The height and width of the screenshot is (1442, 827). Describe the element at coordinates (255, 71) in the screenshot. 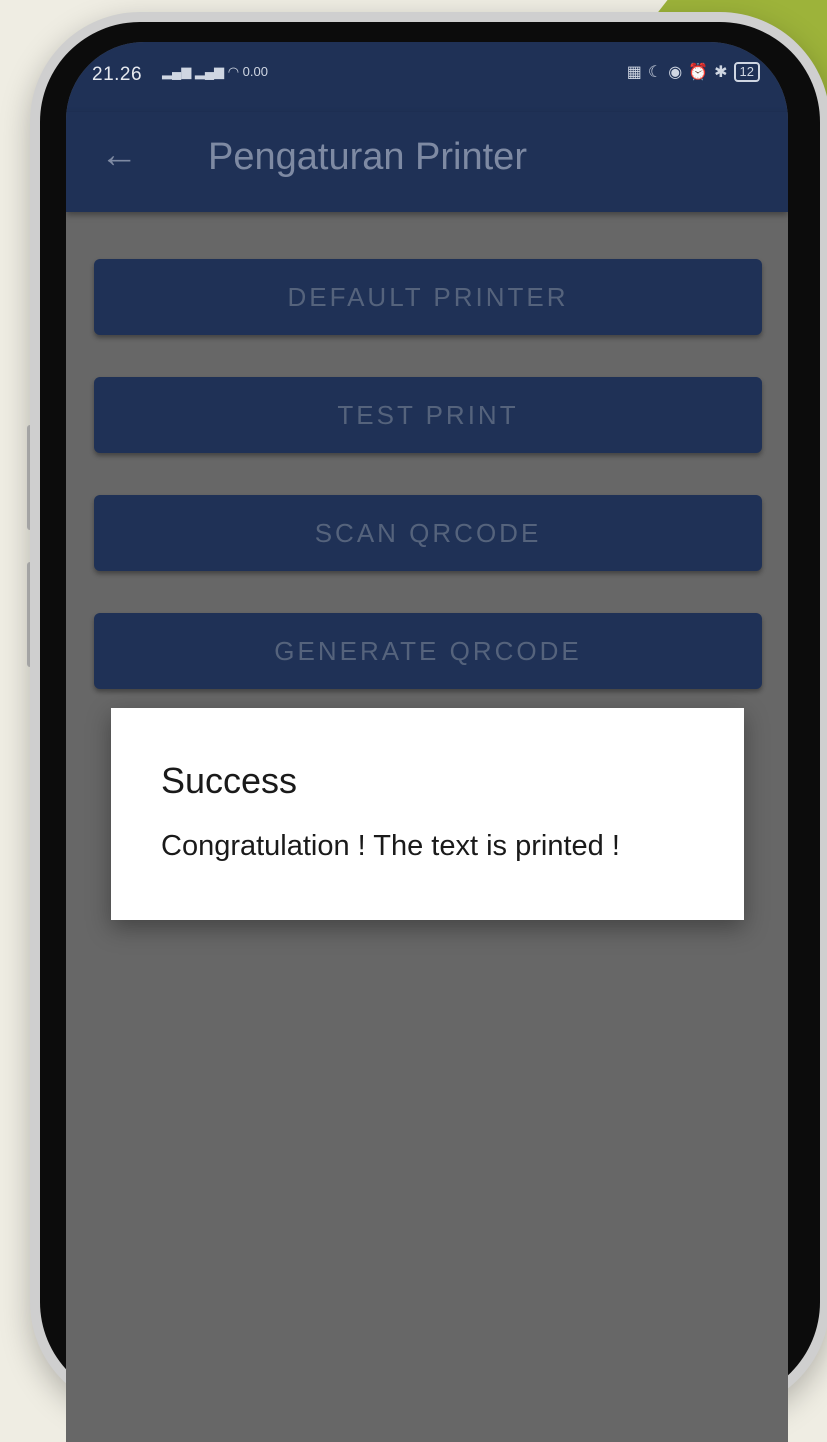

I see `data-rate: 0.00` at that location.